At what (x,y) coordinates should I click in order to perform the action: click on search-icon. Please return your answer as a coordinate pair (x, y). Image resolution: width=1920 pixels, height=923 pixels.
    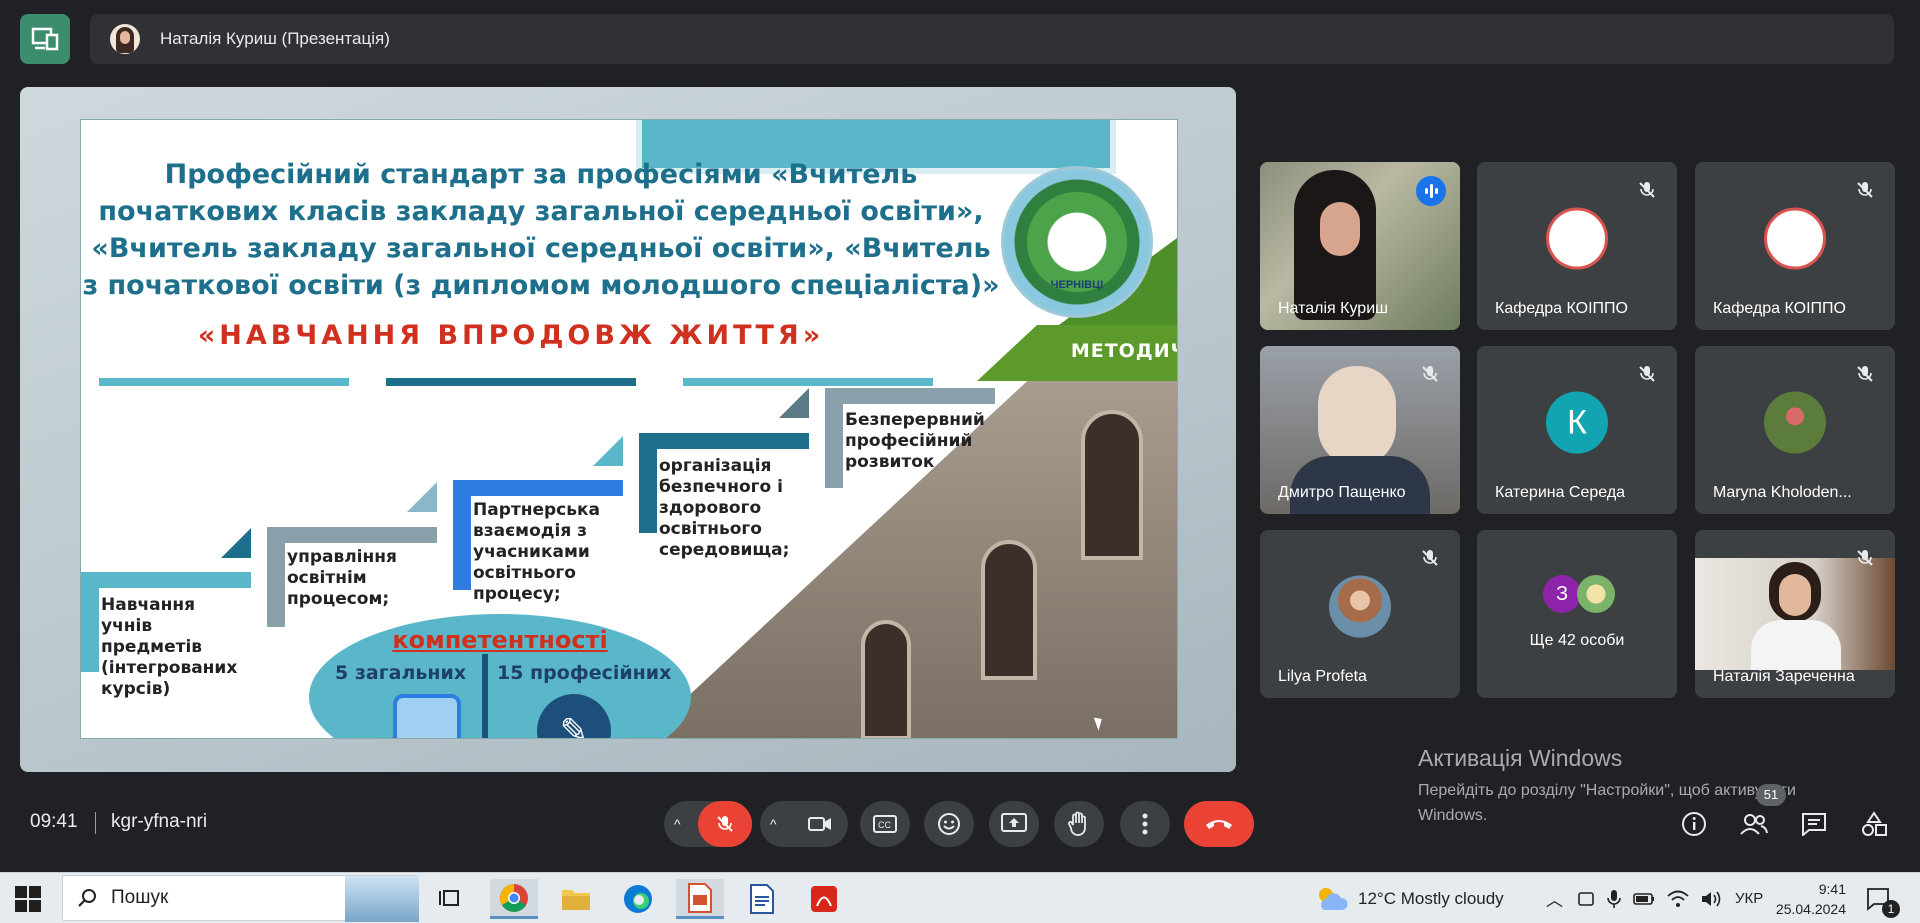
    Looking at the image, I should click on (87, 898).